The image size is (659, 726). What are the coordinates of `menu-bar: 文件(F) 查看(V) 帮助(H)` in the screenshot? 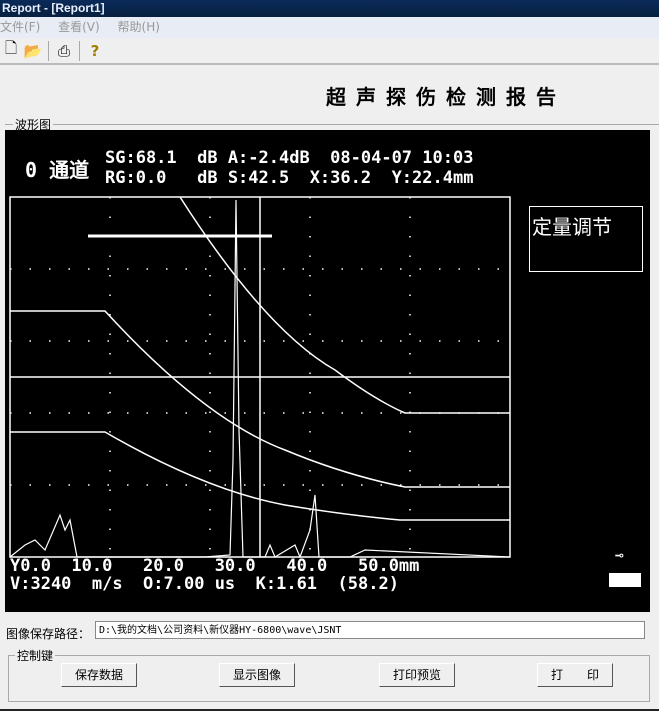 It's located at (329, 27).